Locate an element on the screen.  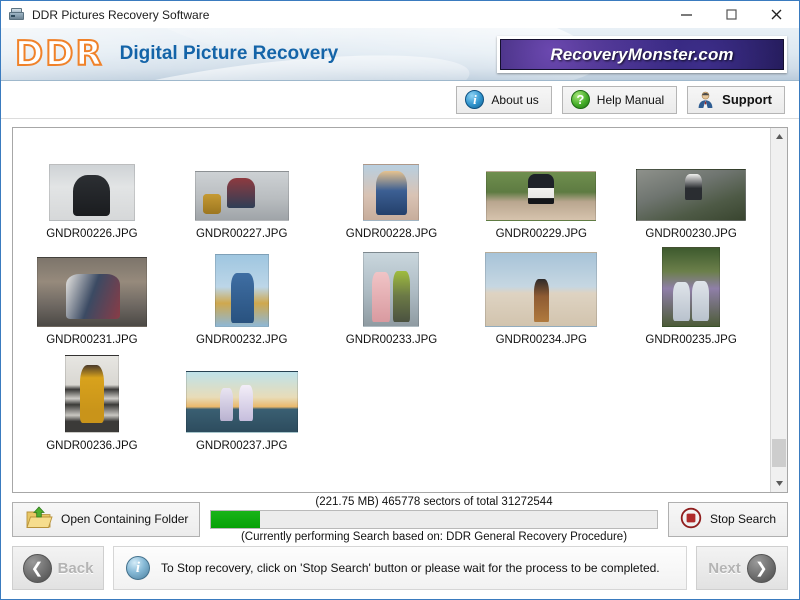
about-us-label: About us is located at coordinates (515, 99).